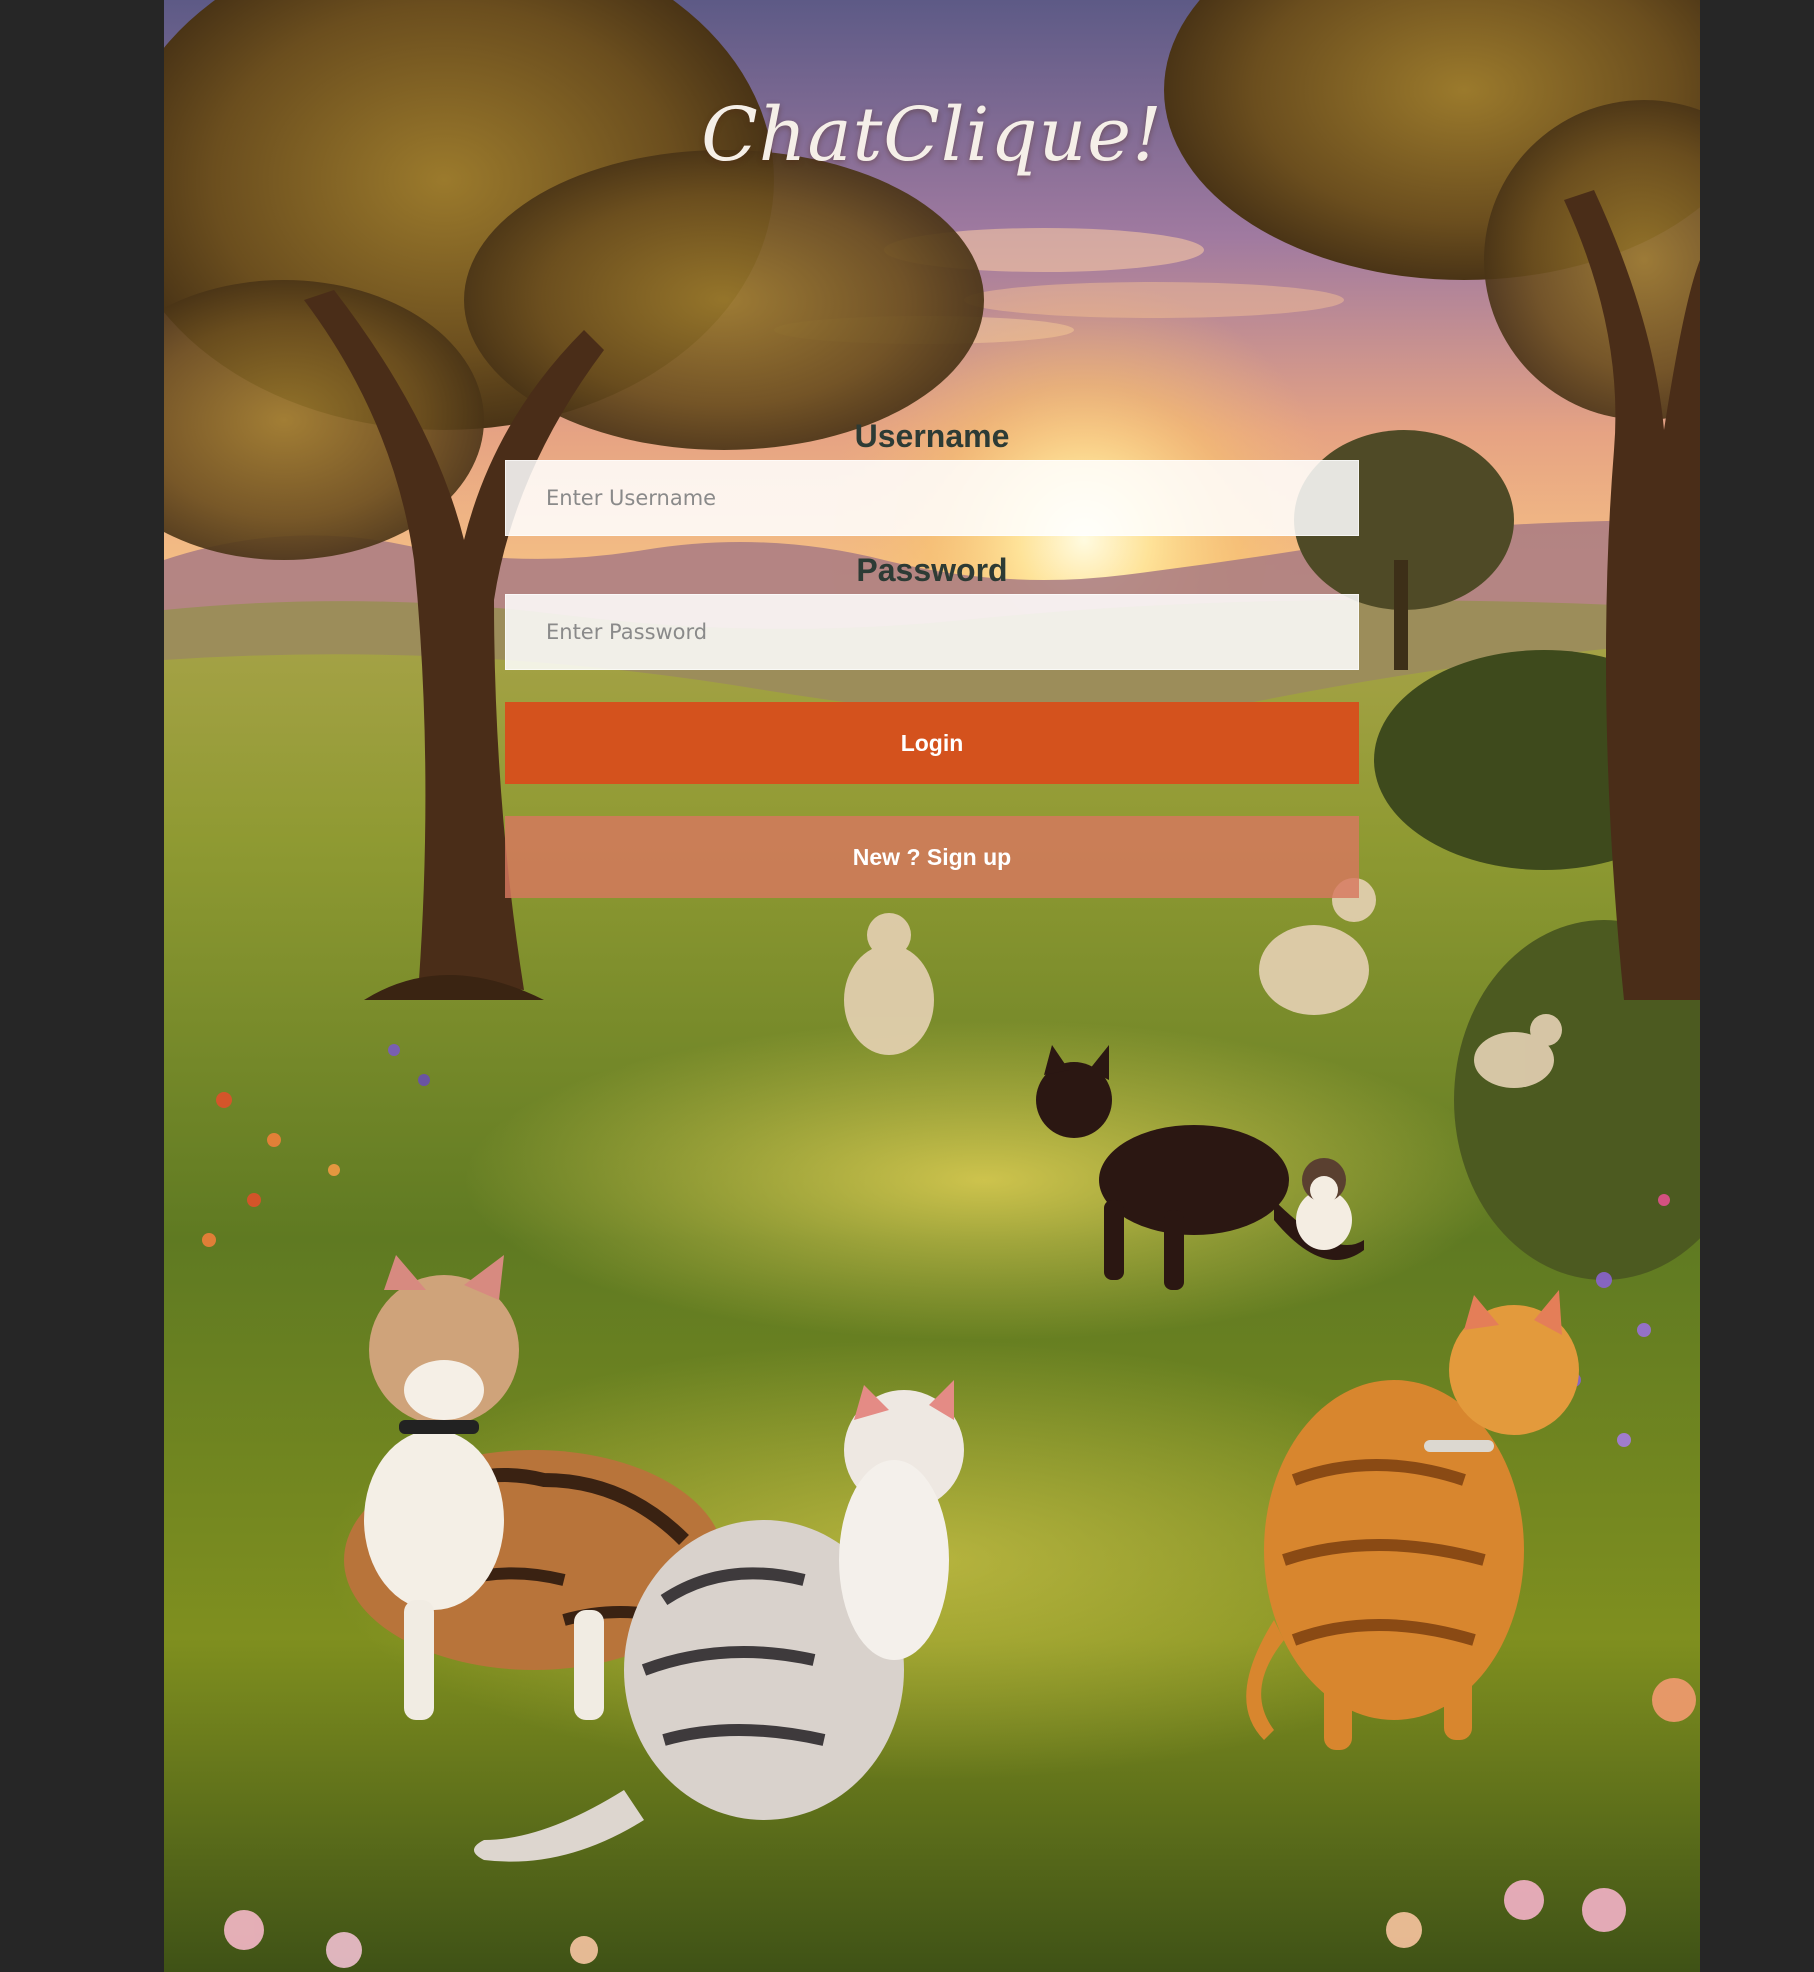  I want to click on username-label: Username, so click(932, 436).